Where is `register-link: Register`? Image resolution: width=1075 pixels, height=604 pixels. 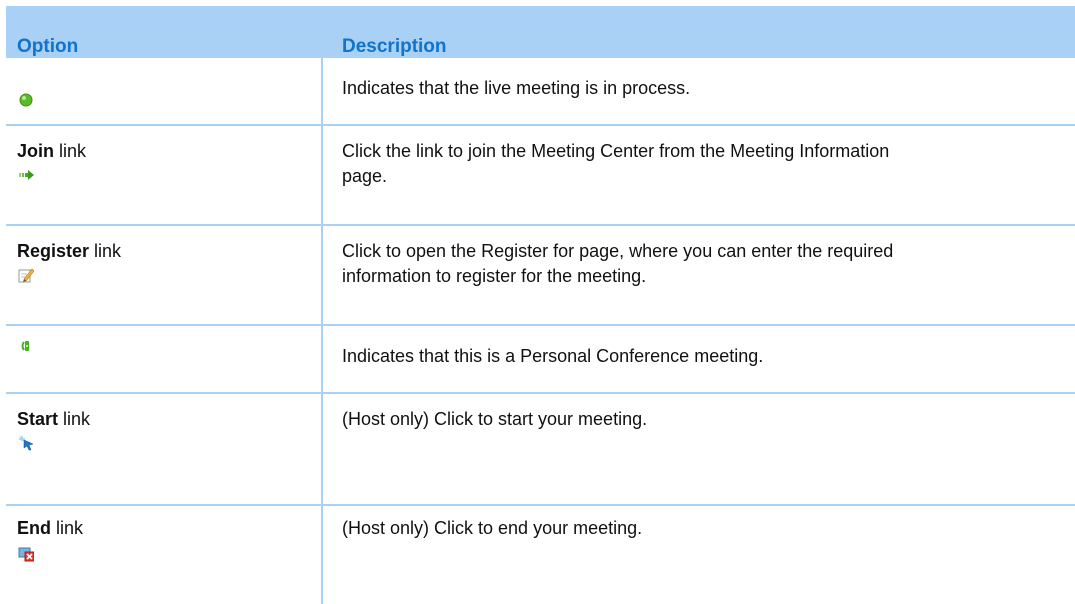 register-link: Register is located at coordinates (53, 251).